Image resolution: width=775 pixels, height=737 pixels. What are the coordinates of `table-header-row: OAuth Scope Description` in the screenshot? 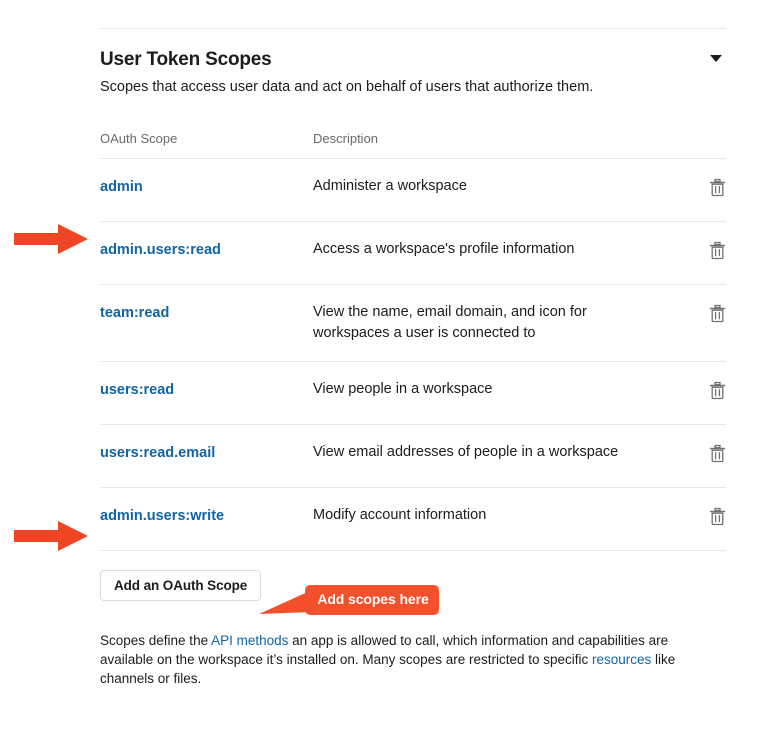 It's located at (413, 145).